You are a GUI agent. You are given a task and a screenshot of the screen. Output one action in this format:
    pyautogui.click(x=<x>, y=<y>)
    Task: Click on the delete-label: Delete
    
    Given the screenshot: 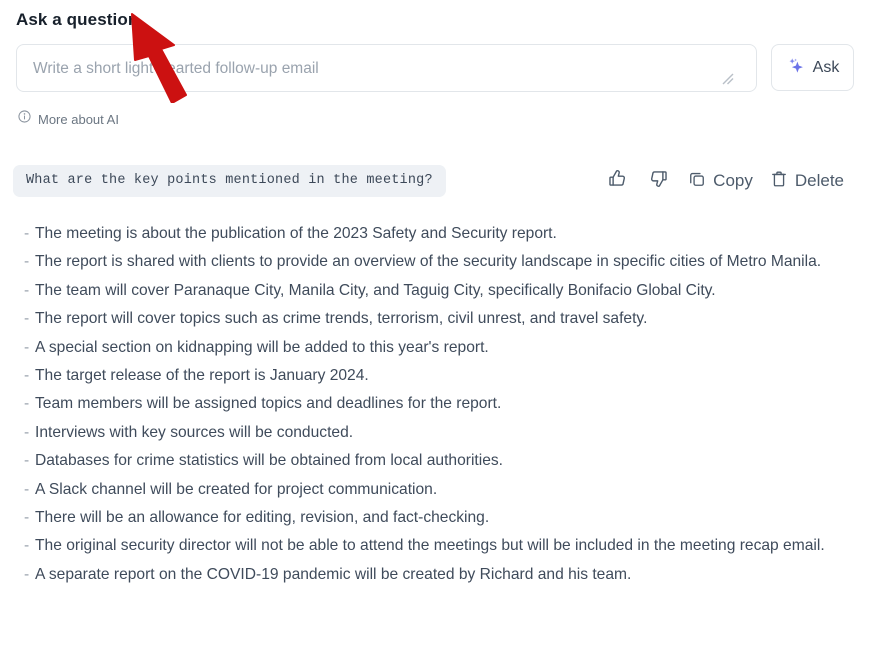 What is the action you would take?
    pyautogui.click(x=819, y=180)
    